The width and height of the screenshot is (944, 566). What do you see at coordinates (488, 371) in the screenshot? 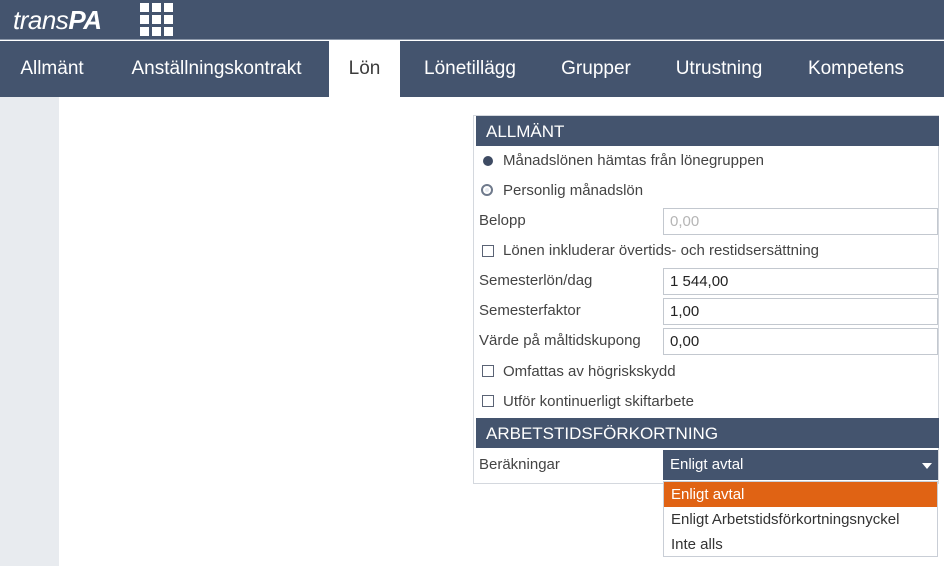
I see `checkbox-hogriskskydd` at bounding box center [488, 371].